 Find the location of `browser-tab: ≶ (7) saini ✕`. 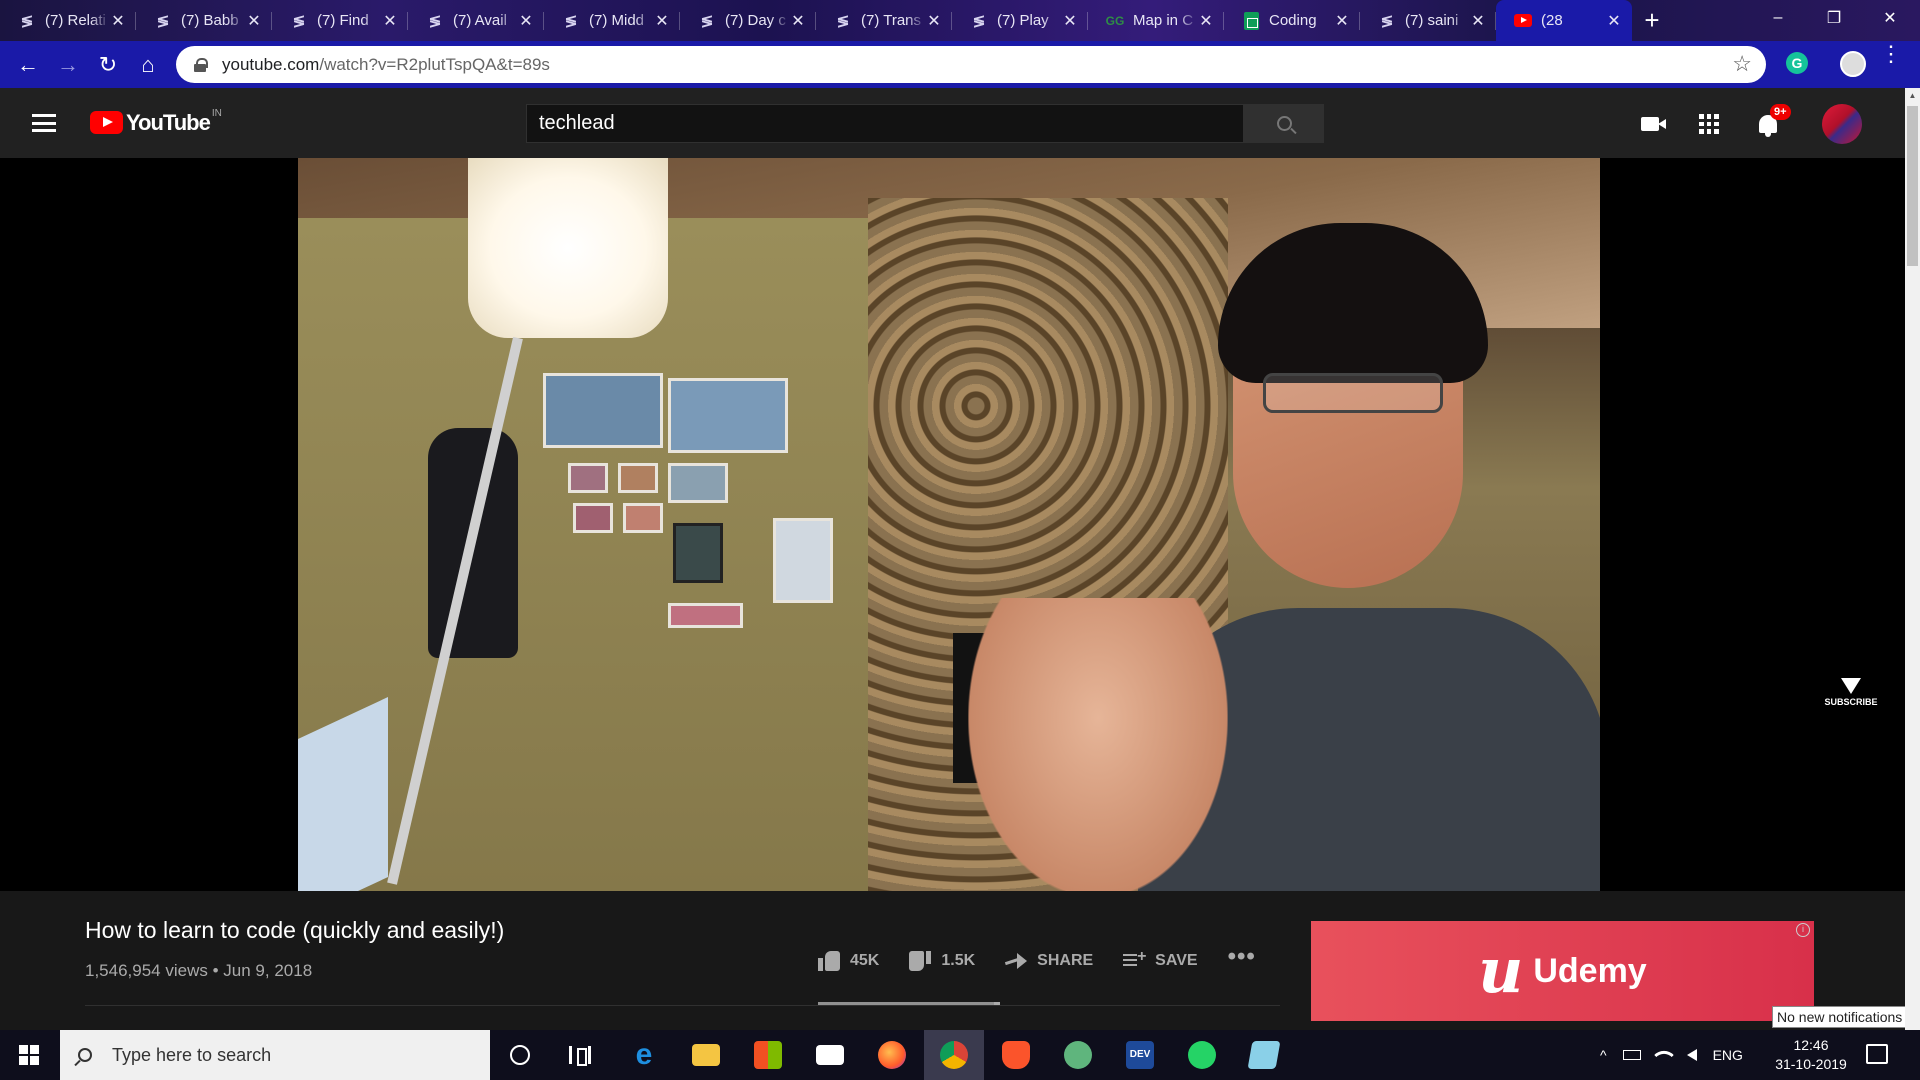

browser-tab: ≶ (7) saini ✕ is located at coordinates (1428, 20).